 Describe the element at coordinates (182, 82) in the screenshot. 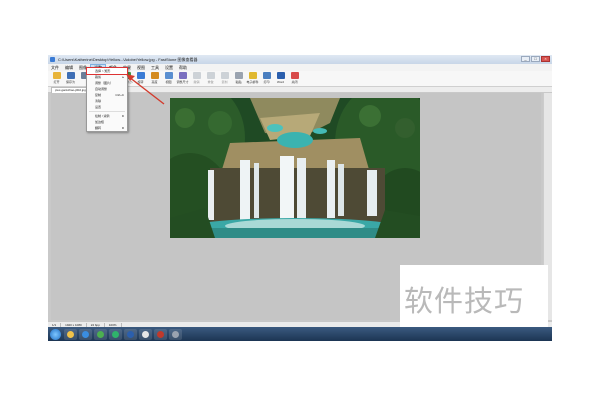

I see `toolbar-label: 调整尺寸` at that location.